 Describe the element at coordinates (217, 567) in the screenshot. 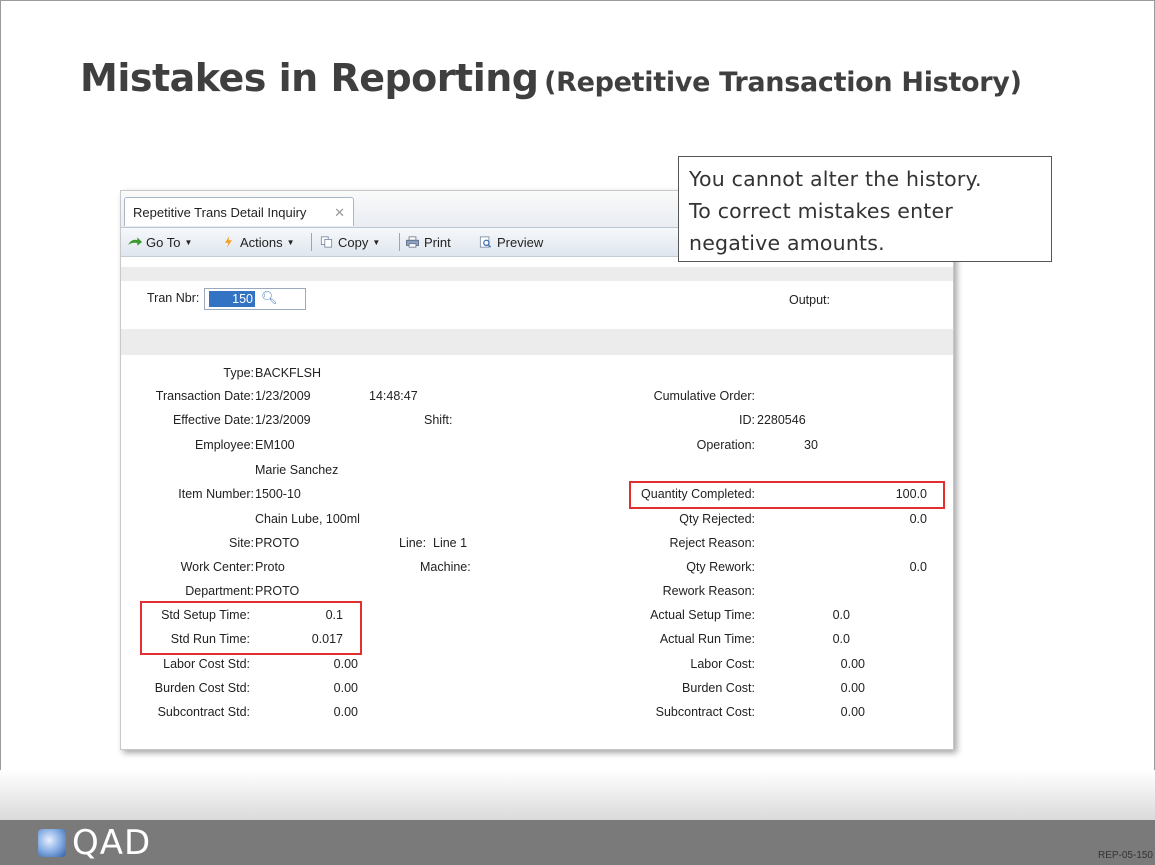

I see `wc-label: Work Center:` at that location.